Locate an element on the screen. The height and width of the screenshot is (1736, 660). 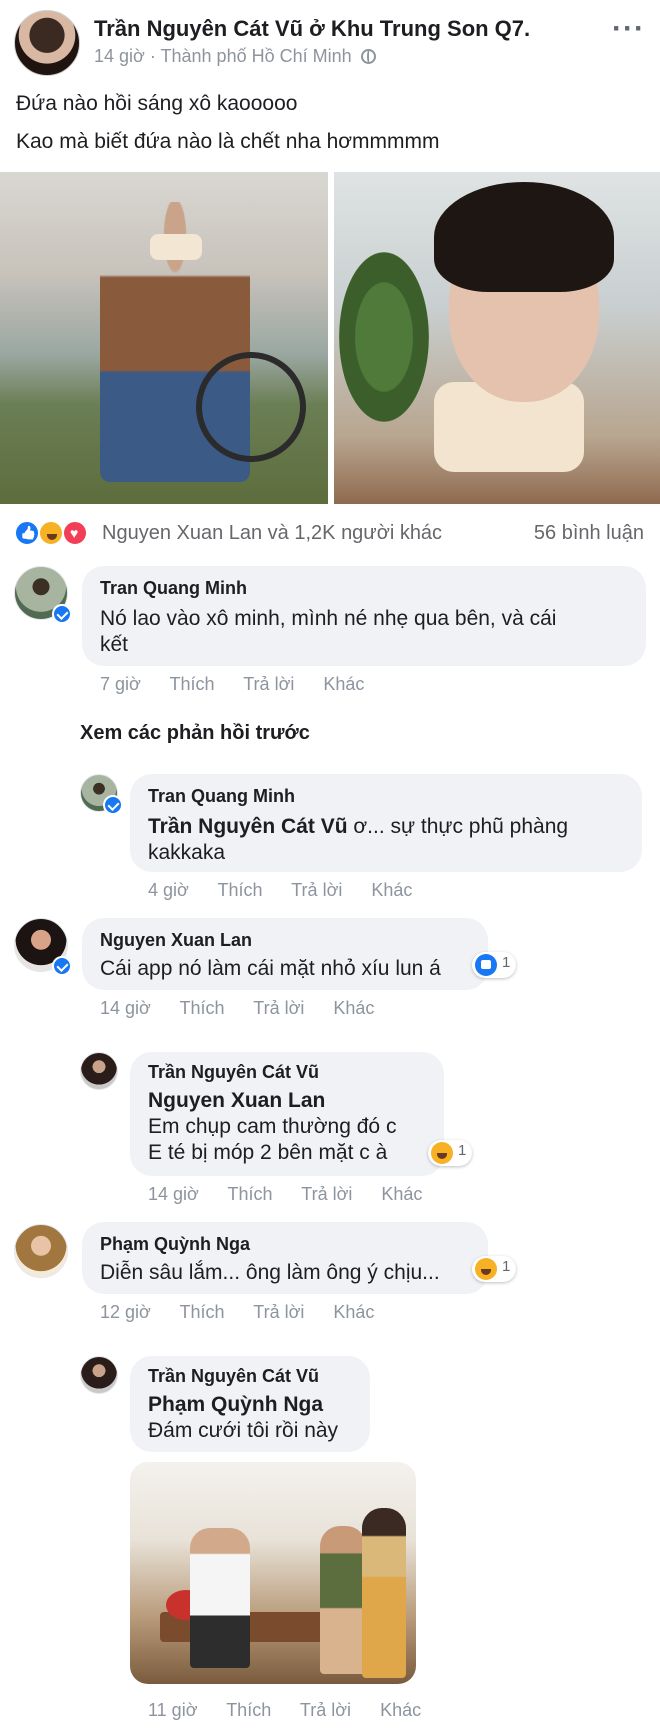
view-previous-replies: Xem các phản hồi trước is located at coordinates (195, 733).